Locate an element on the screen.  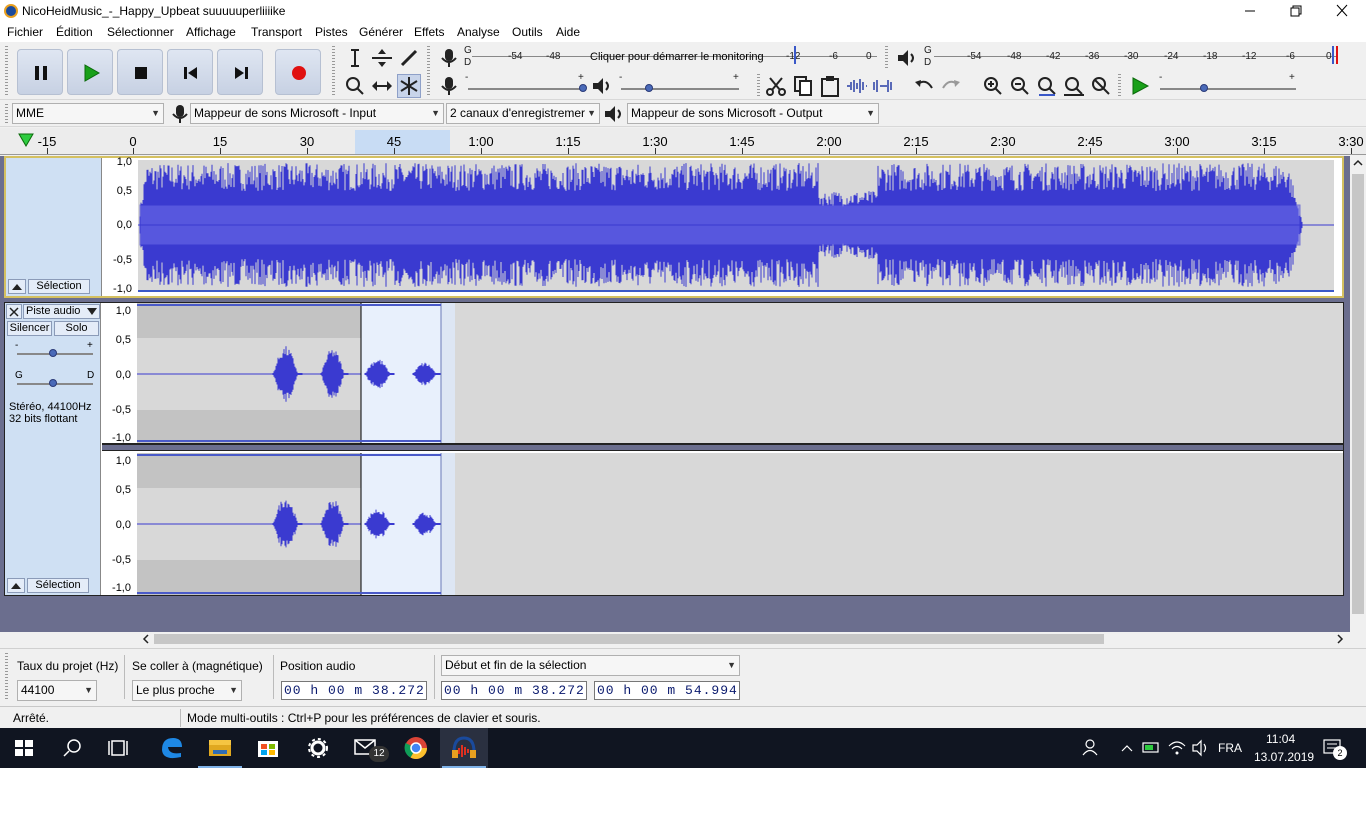
pan-slider-thumb is located at coordinates (53, 383).